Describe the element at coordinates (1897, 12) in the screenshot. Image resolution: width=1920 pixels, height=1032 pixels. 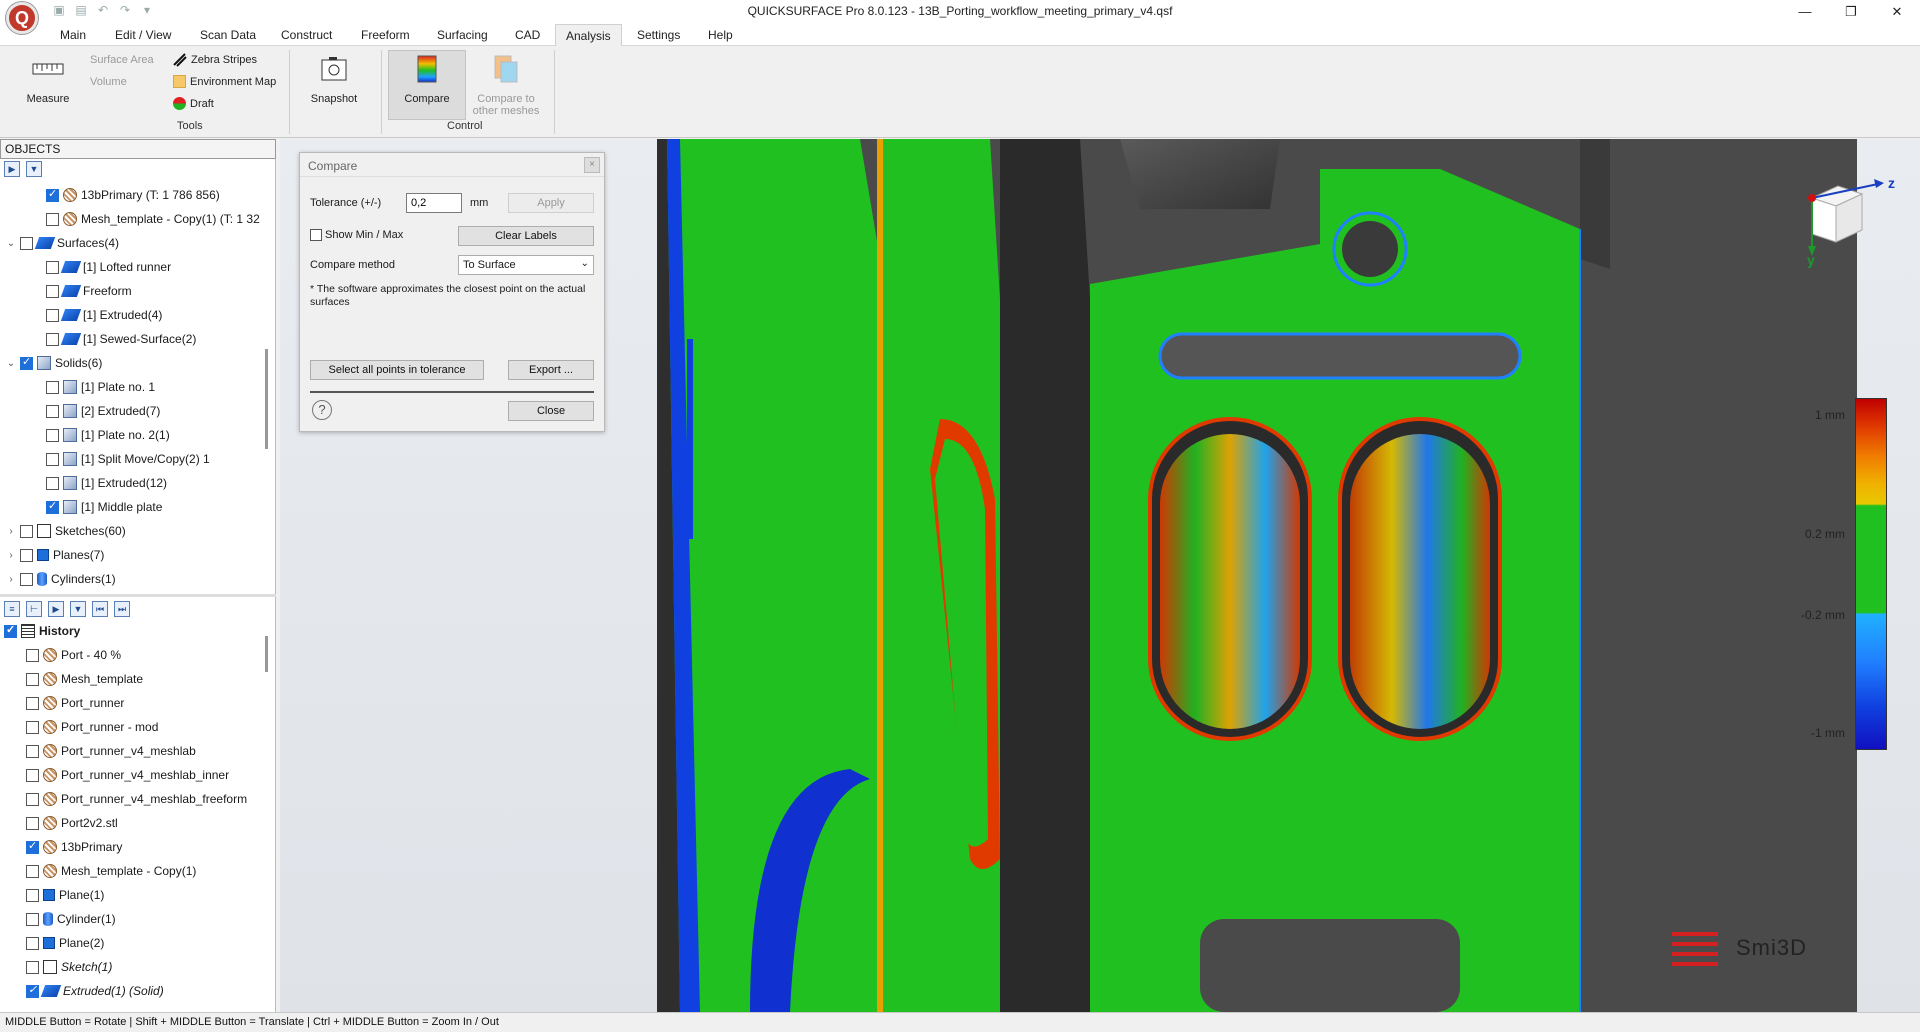
I see `close-icon: ✕` at that location.